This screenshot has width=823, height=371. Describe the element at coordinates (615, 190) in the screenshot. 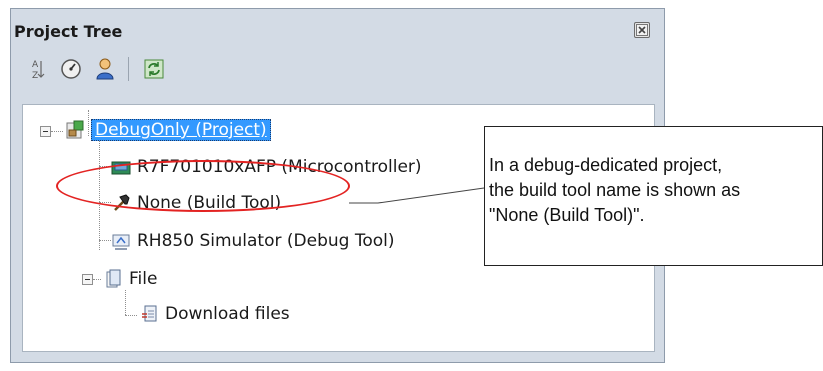

I see `annotation-line-2: the build tool name is shown as` at that location.